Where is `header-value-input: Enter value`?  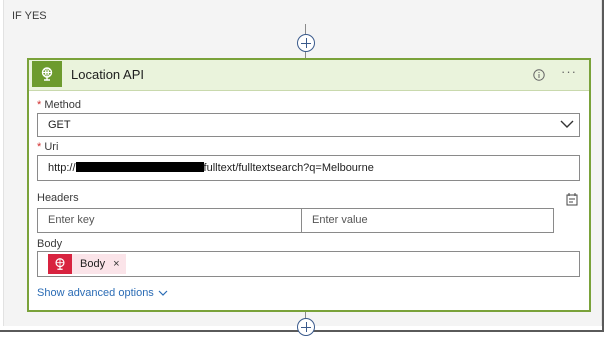
header-value-input: Enter value is located at coordinates (427, 220).